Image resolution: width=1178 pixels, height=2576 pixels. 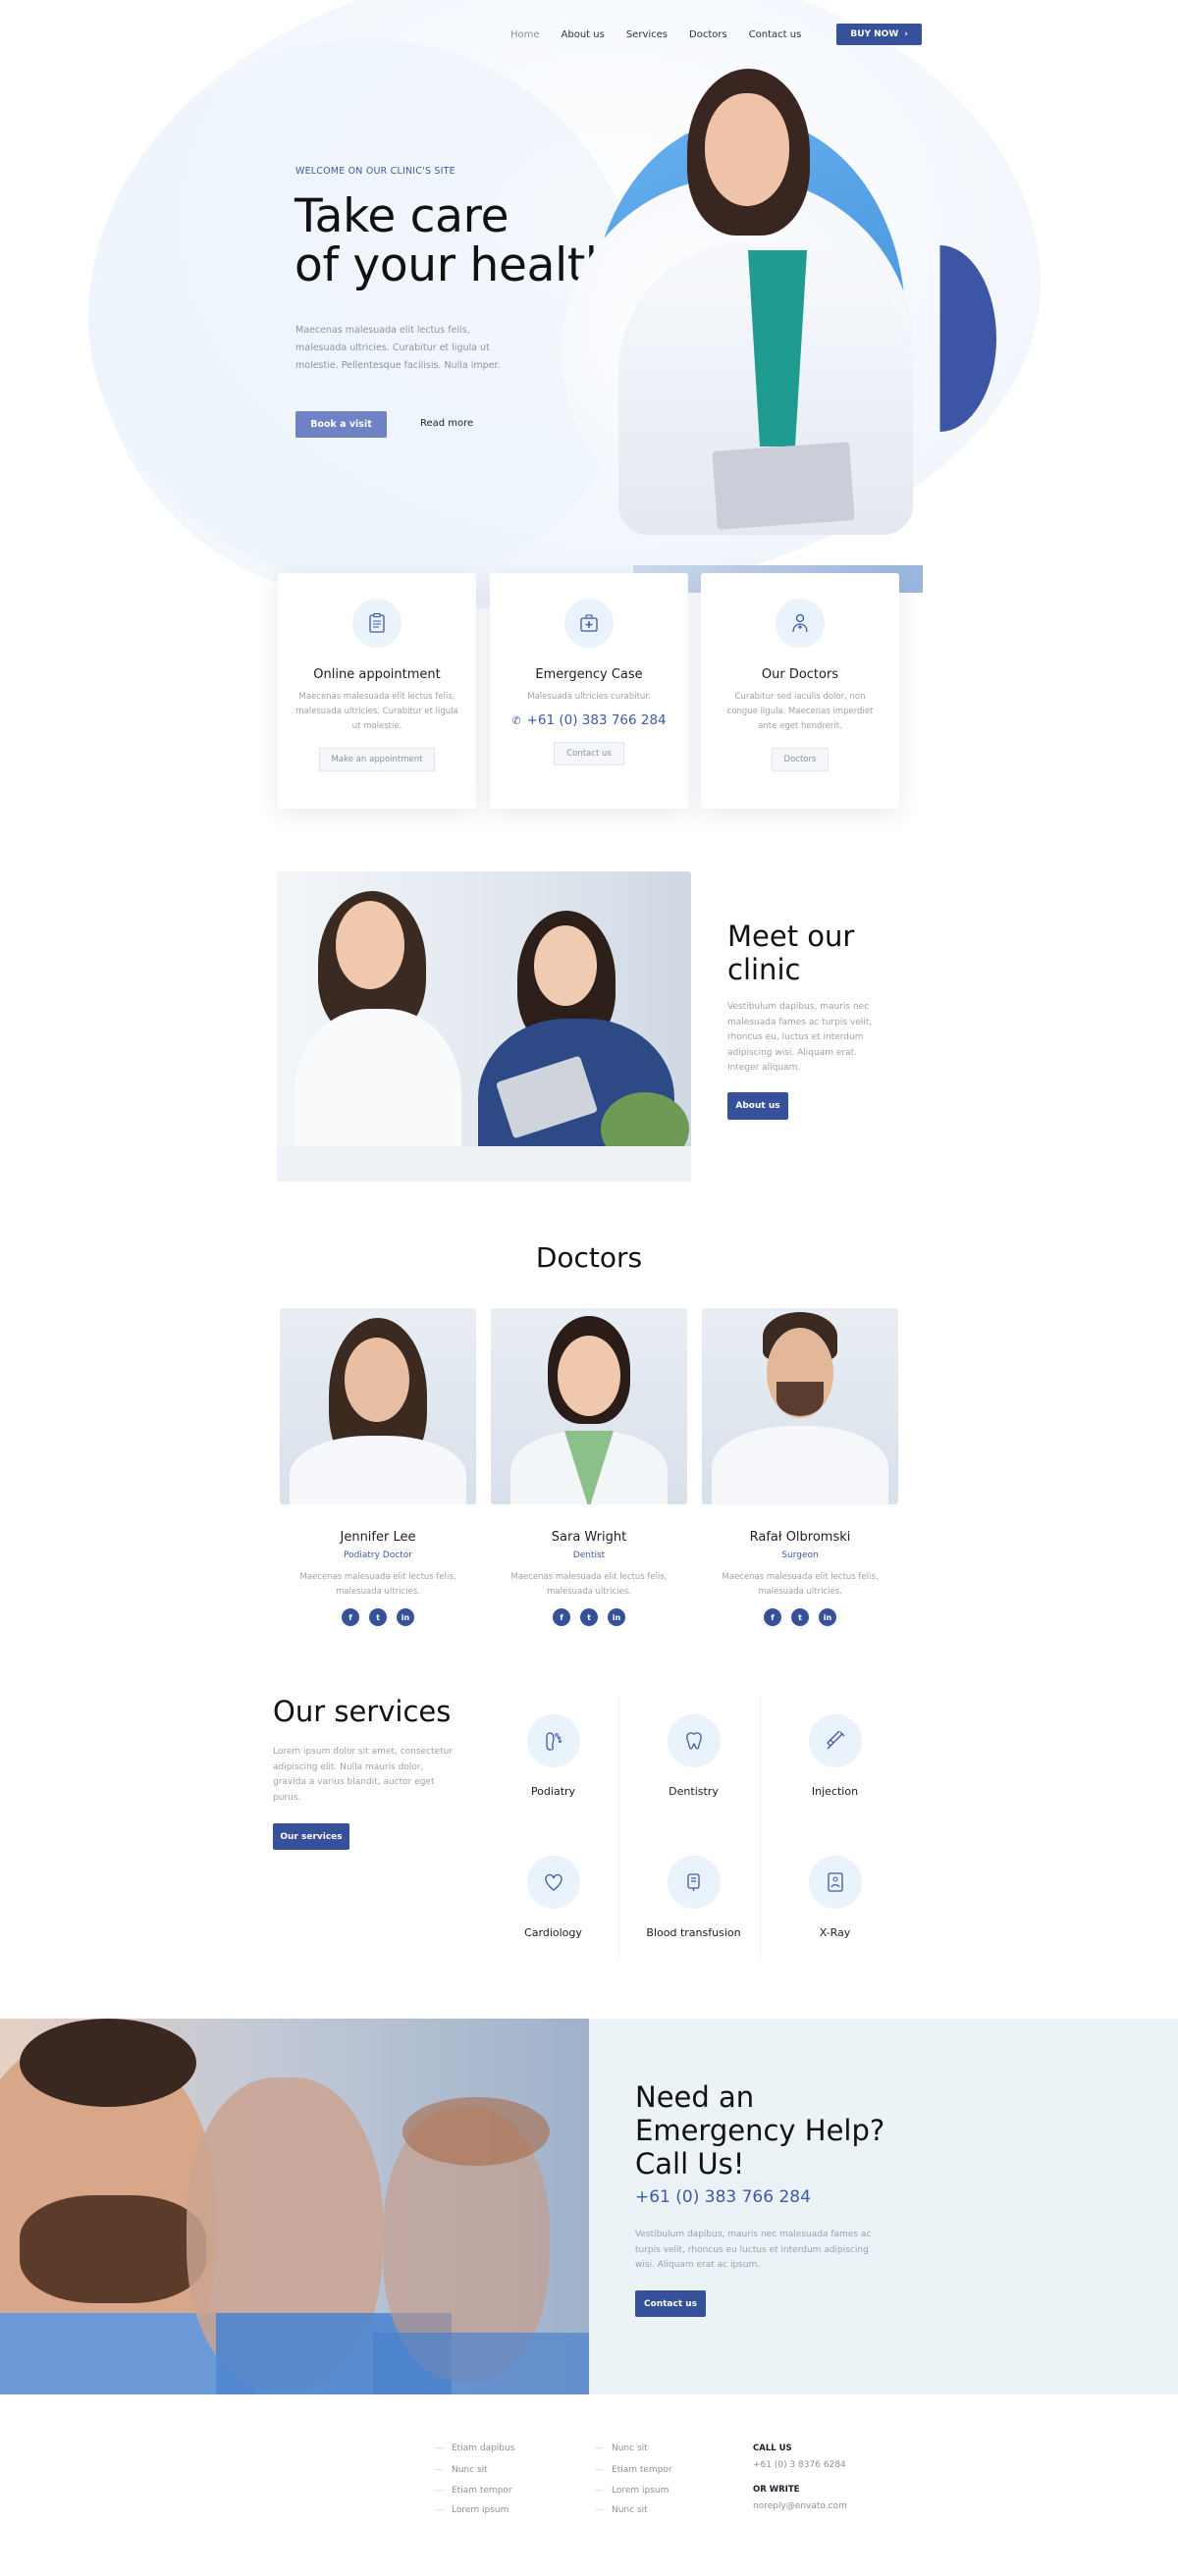 What do you see at coordinates (835, 1912) in the screenshot?
I see `service-xray: X-Ray` at bounding box center [835, 1912].